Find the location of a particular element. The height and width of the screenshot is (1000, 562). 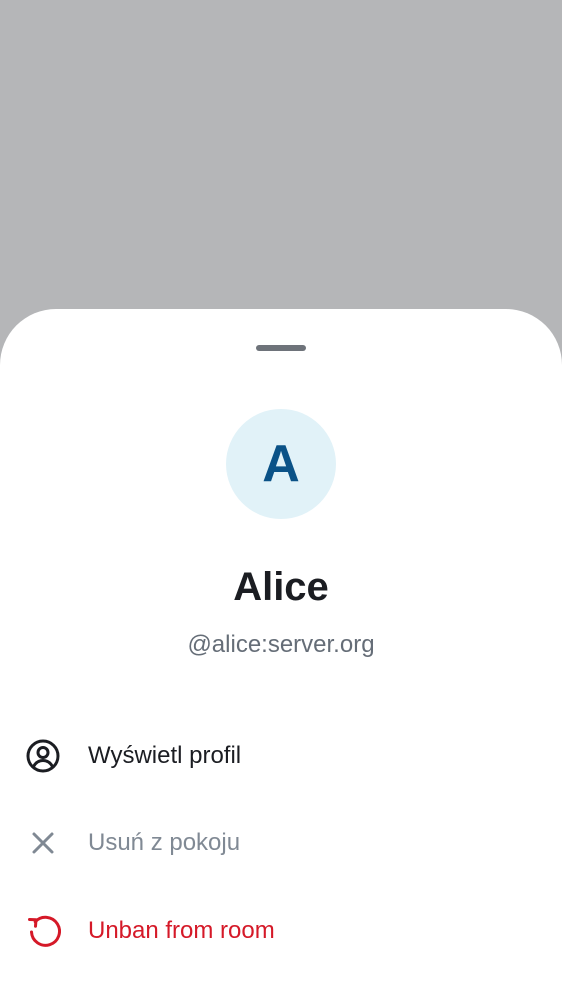

remove-from-room-button: Usuń z pokoju is located at coordinates (281, 843).